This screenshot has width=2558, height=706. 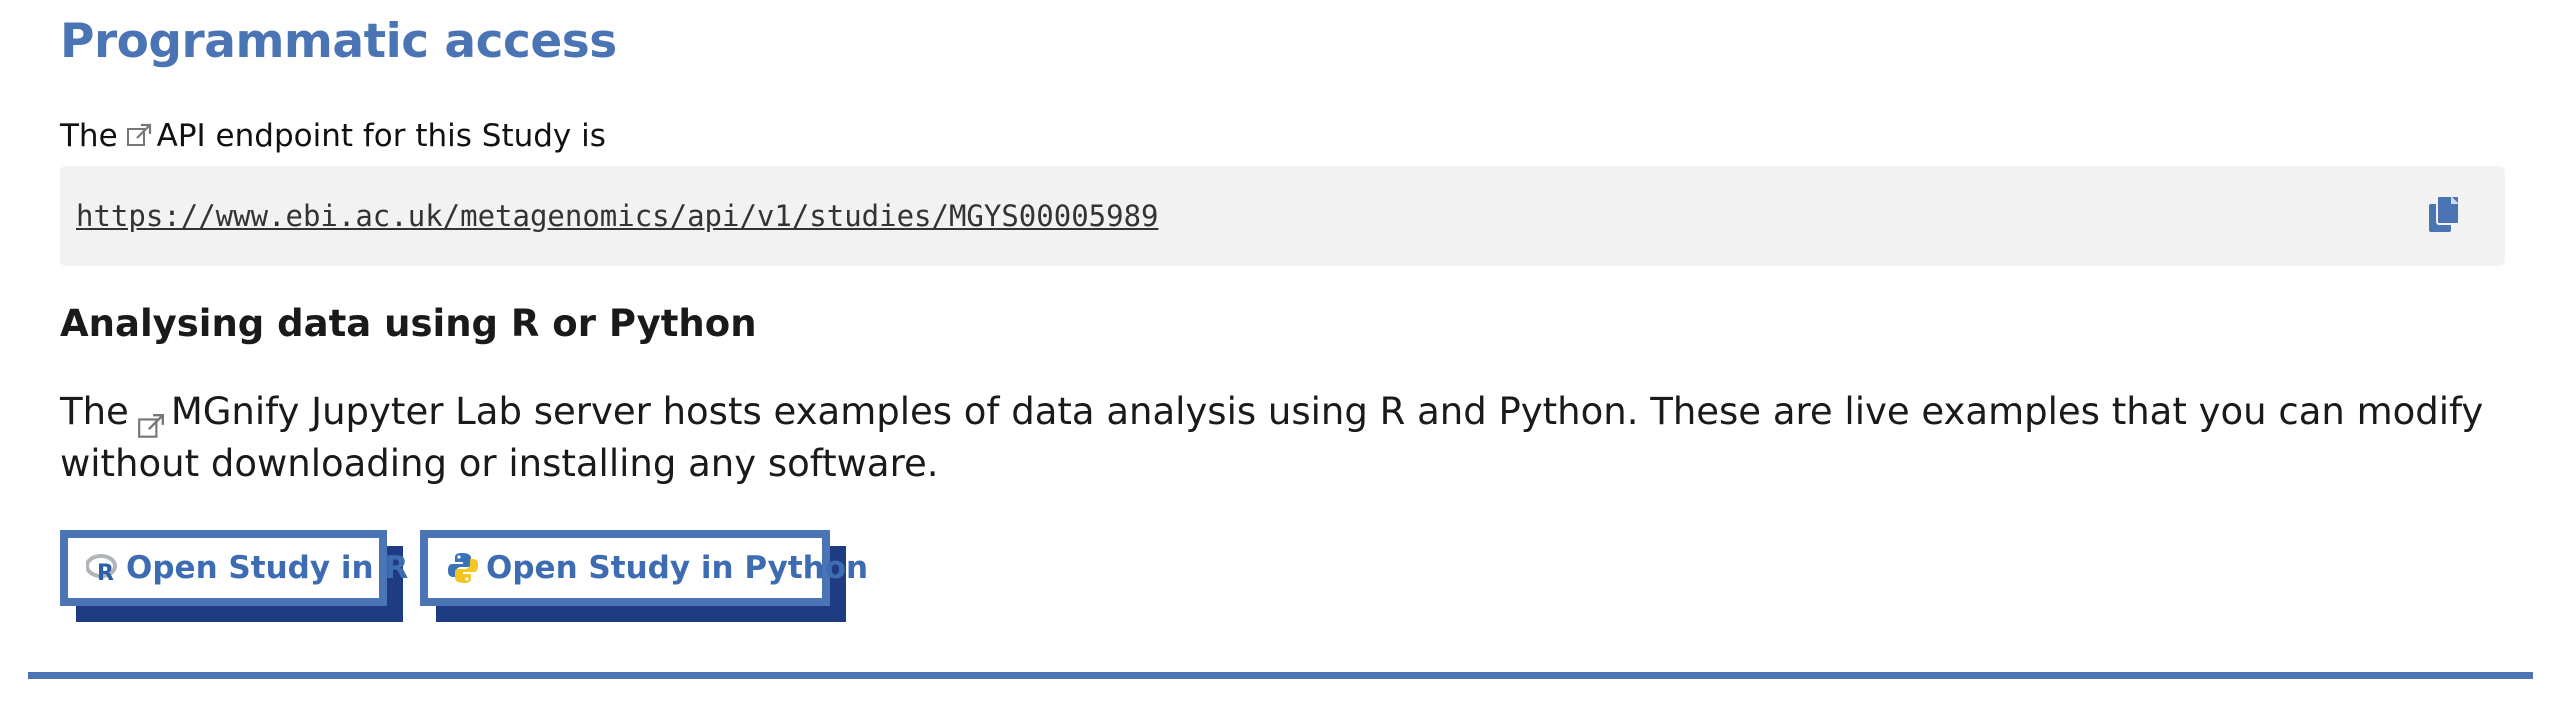 I want to click on open-study-in-python-button: Open Study in Python, so click(x=644, y=568).